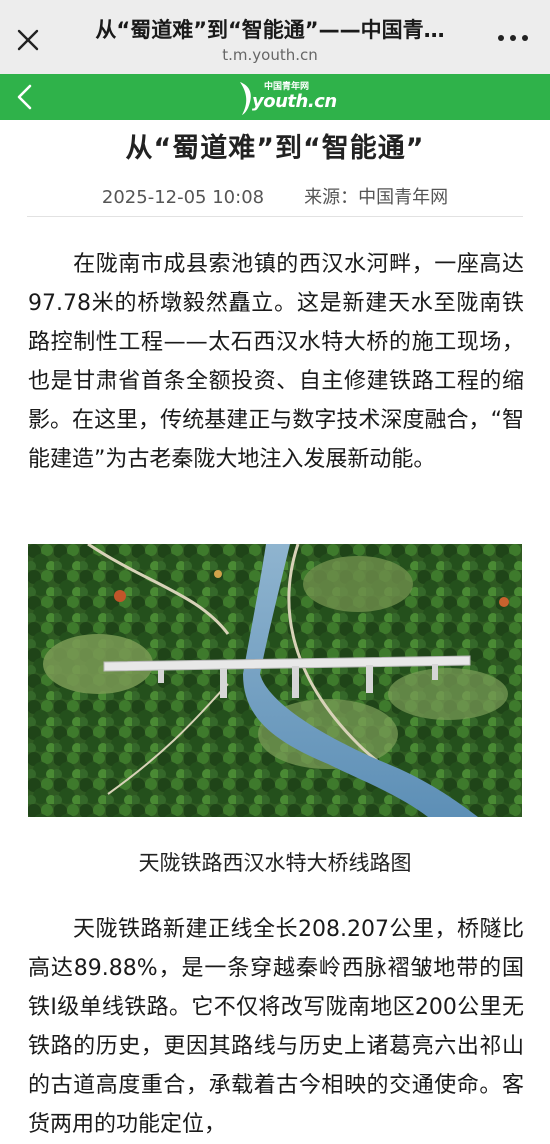  What do you see at coordinates (25, 97) in the screenshot?
I see `chevron-left-icon` at bounding box center [25, 97].